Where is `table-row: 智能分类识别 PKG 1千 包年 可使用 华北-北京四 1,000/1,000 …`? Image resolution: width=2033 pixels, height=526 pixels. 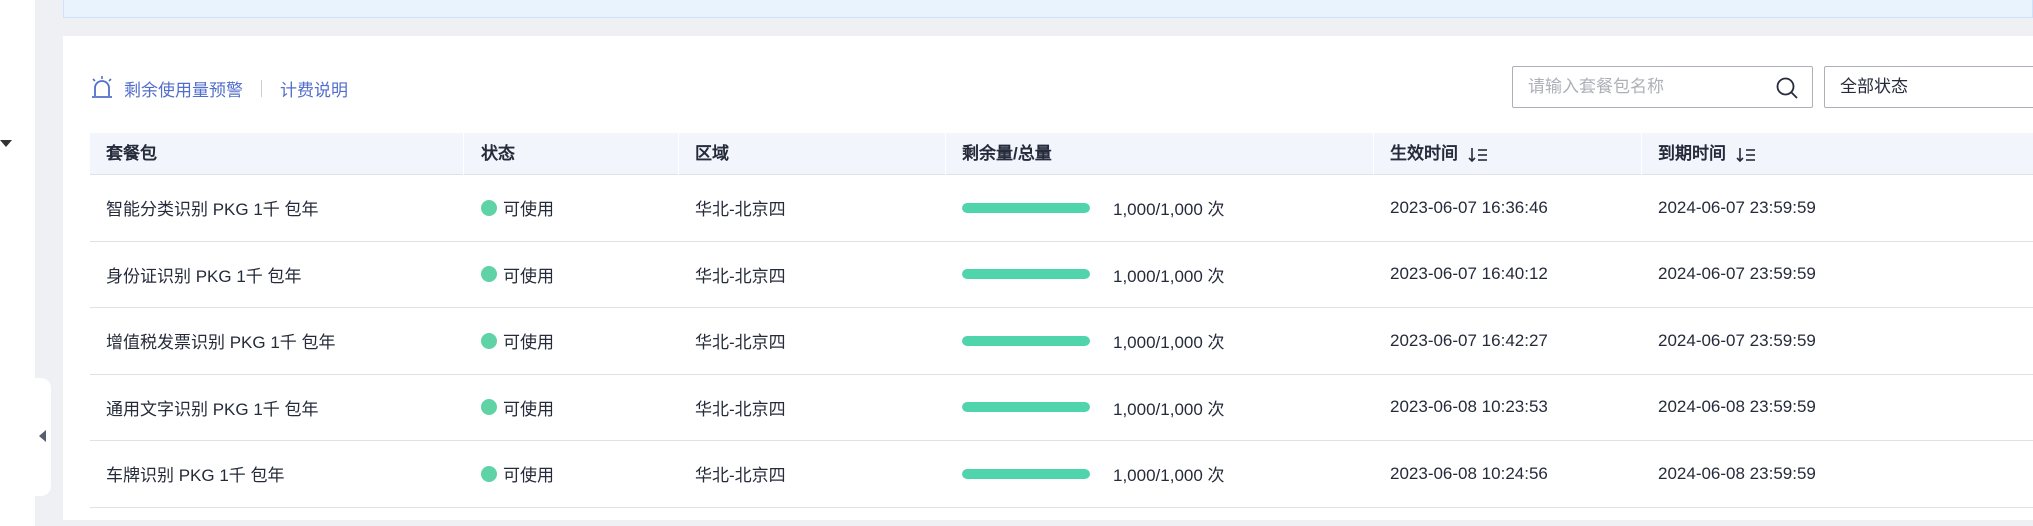 table-row: 智能分类识别 PKG 1千 包年 可使用 华北-北京四 1,000/1,000 … is located at coordinates (1061, 208).